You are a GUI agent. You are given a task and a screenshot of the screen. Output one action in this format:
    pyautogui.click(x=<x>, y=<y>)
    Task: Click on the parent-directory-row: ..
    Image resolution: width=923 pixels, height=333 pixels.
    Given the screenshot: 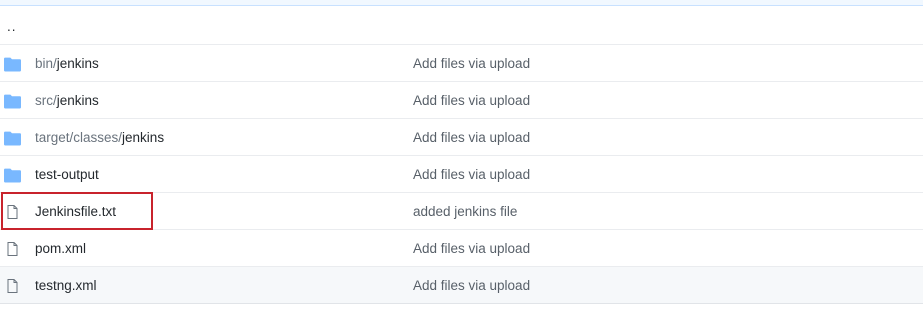 What is the action you would take?
    pyautogui.click(x=461, y=25)
    